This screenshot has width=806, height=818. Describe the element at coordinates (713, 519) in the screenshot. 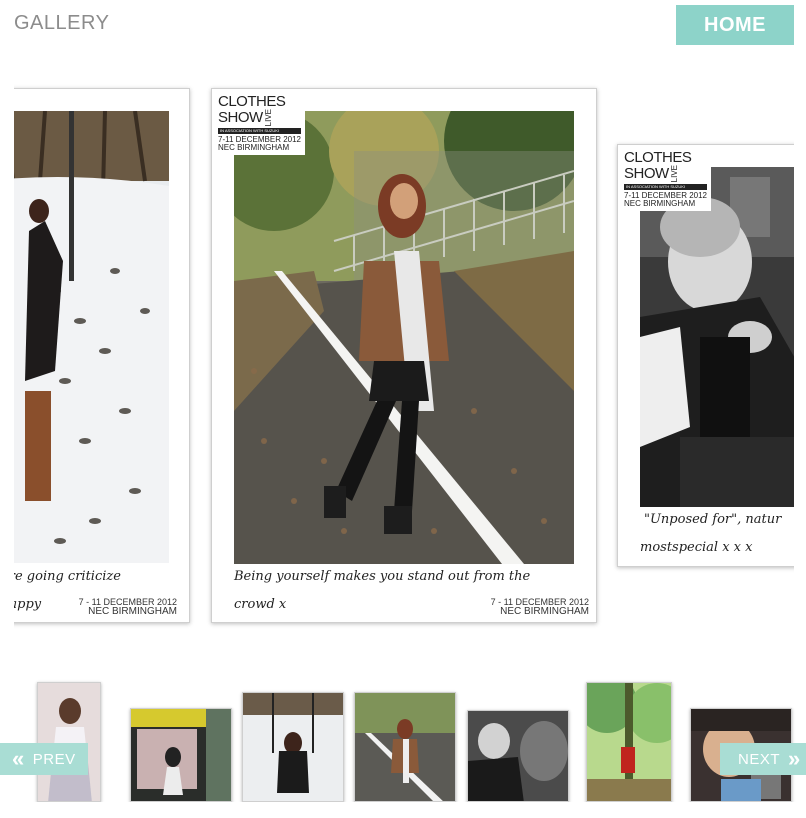

I see `caption-line-1: "Unposed for", natur` at that location.